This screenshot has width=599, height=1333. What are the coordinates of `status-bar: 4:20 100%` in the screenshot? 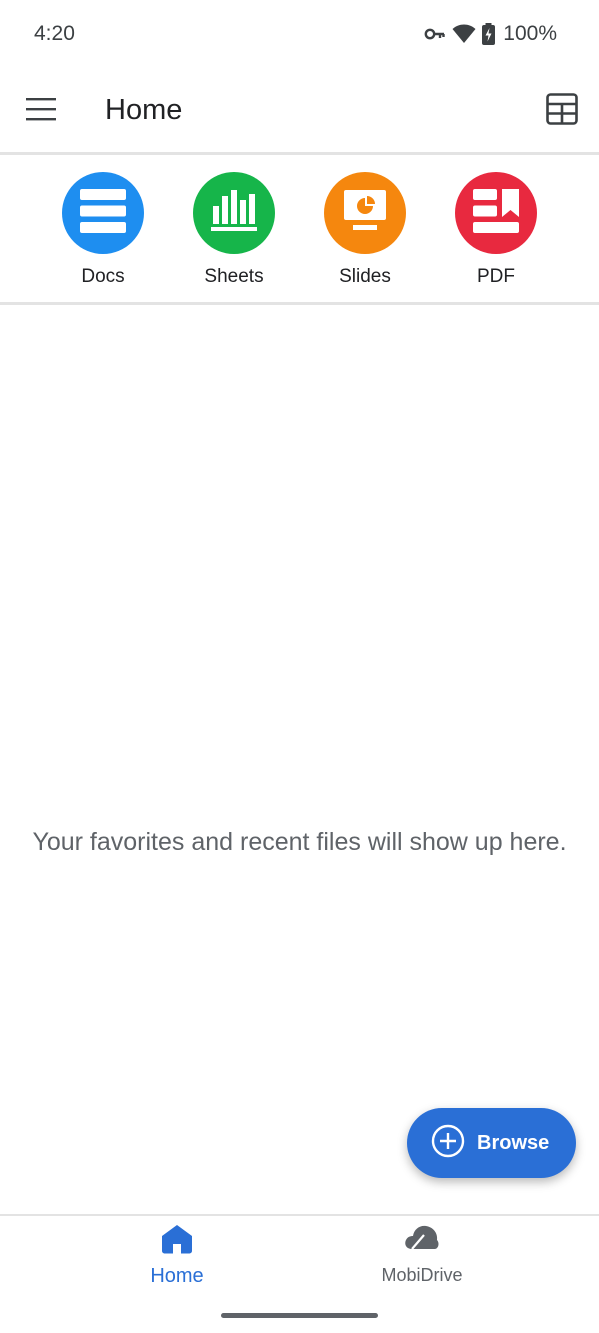 It's located at (299, 35).